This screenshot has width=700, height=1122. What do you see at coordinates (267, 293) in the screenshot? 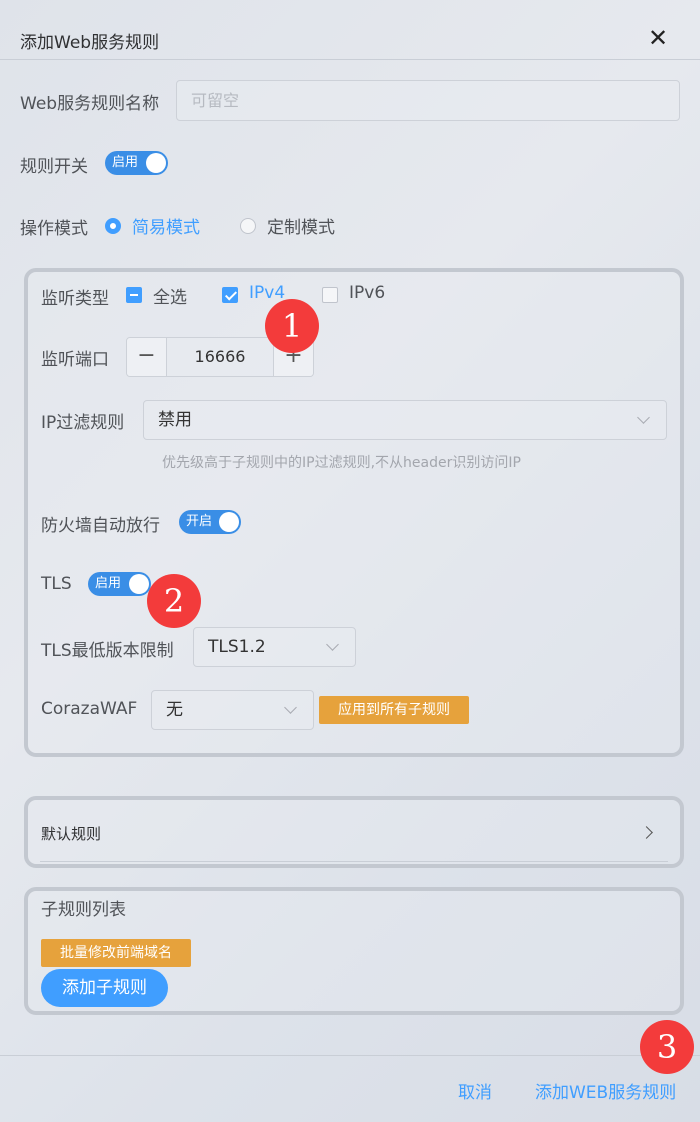
I see `checkbox-ipv4-label: IPv4` at bounding box center [267, 293].